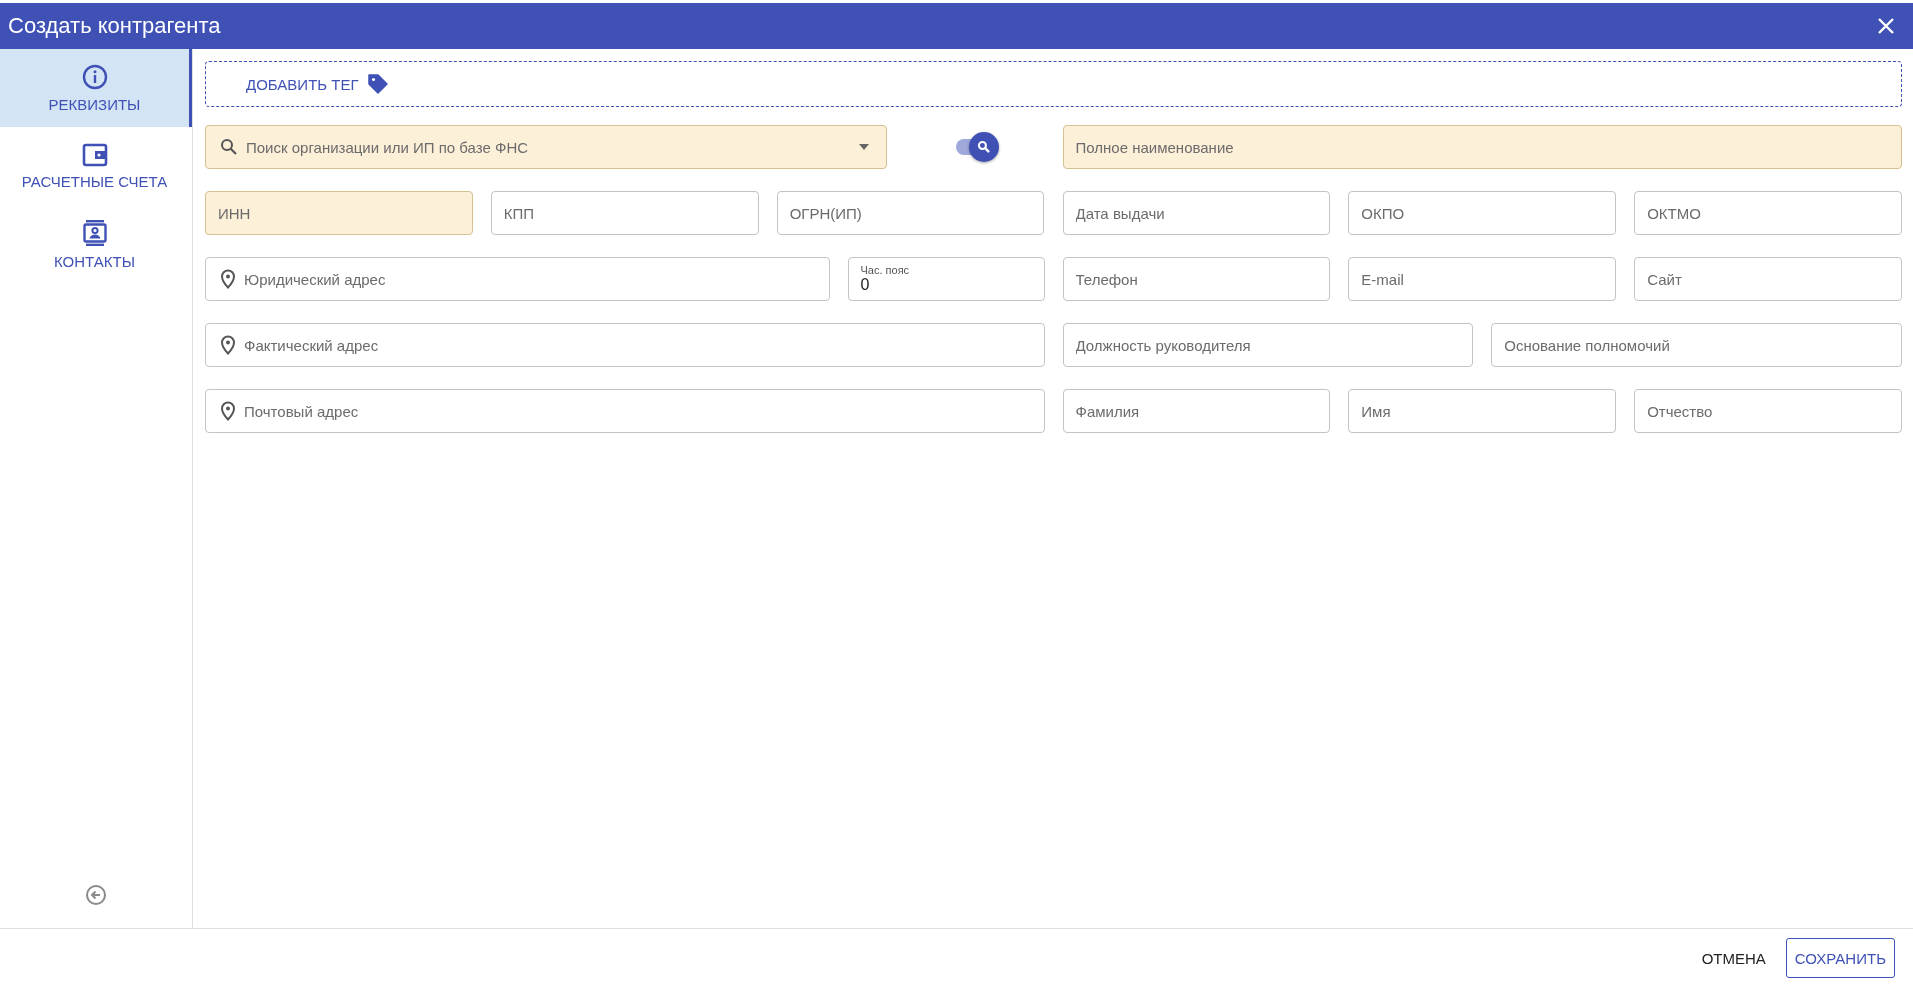 The image size is (1913, 987). What do you see at coordinates (1840, 958) in the screenshot?
I see `save-button: СОХРАНИТЬ` at bounding box center [1840, 958].